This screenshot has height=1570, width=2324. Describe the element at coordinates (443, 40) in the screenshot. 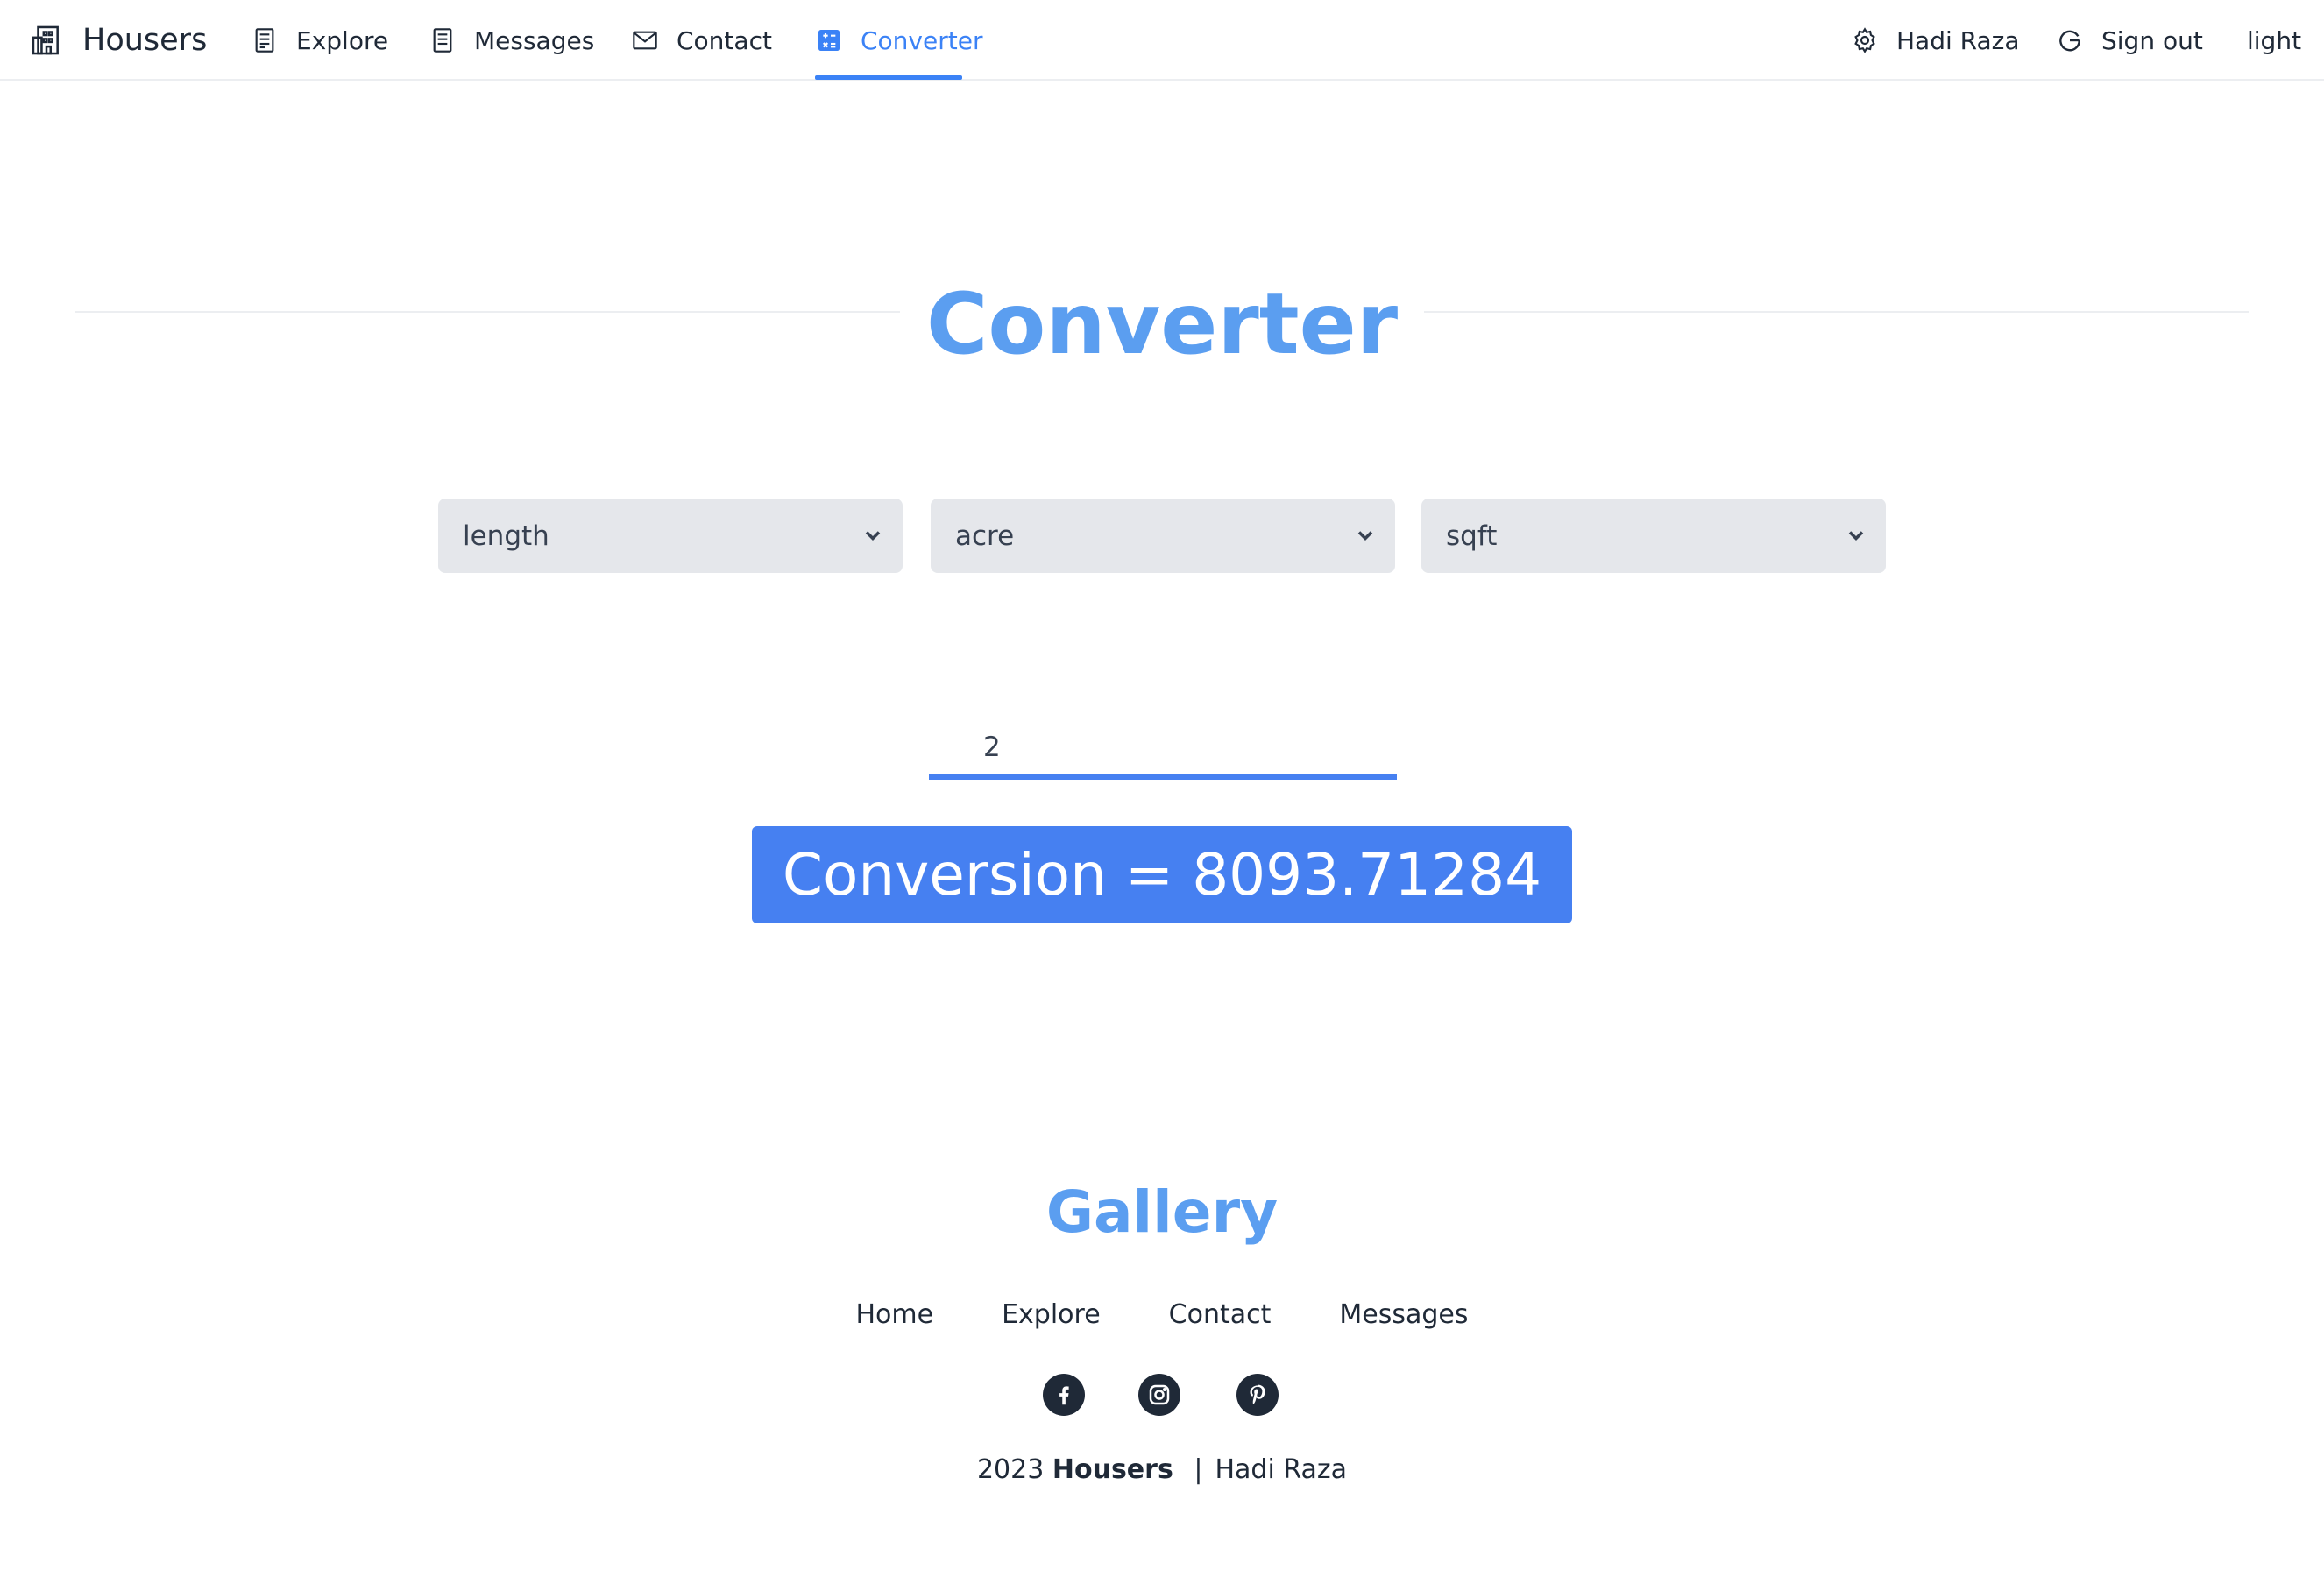

I see `document-icon` at that location.